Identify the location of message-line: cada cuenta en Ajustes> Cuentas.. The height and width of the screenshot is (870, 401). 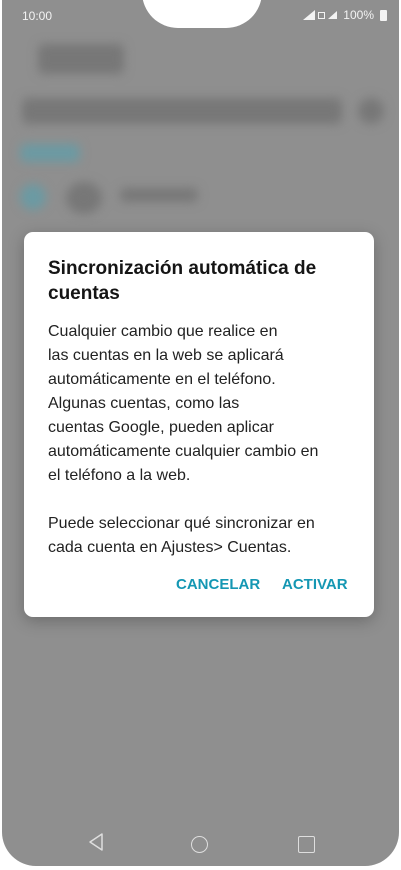
(170, 547).